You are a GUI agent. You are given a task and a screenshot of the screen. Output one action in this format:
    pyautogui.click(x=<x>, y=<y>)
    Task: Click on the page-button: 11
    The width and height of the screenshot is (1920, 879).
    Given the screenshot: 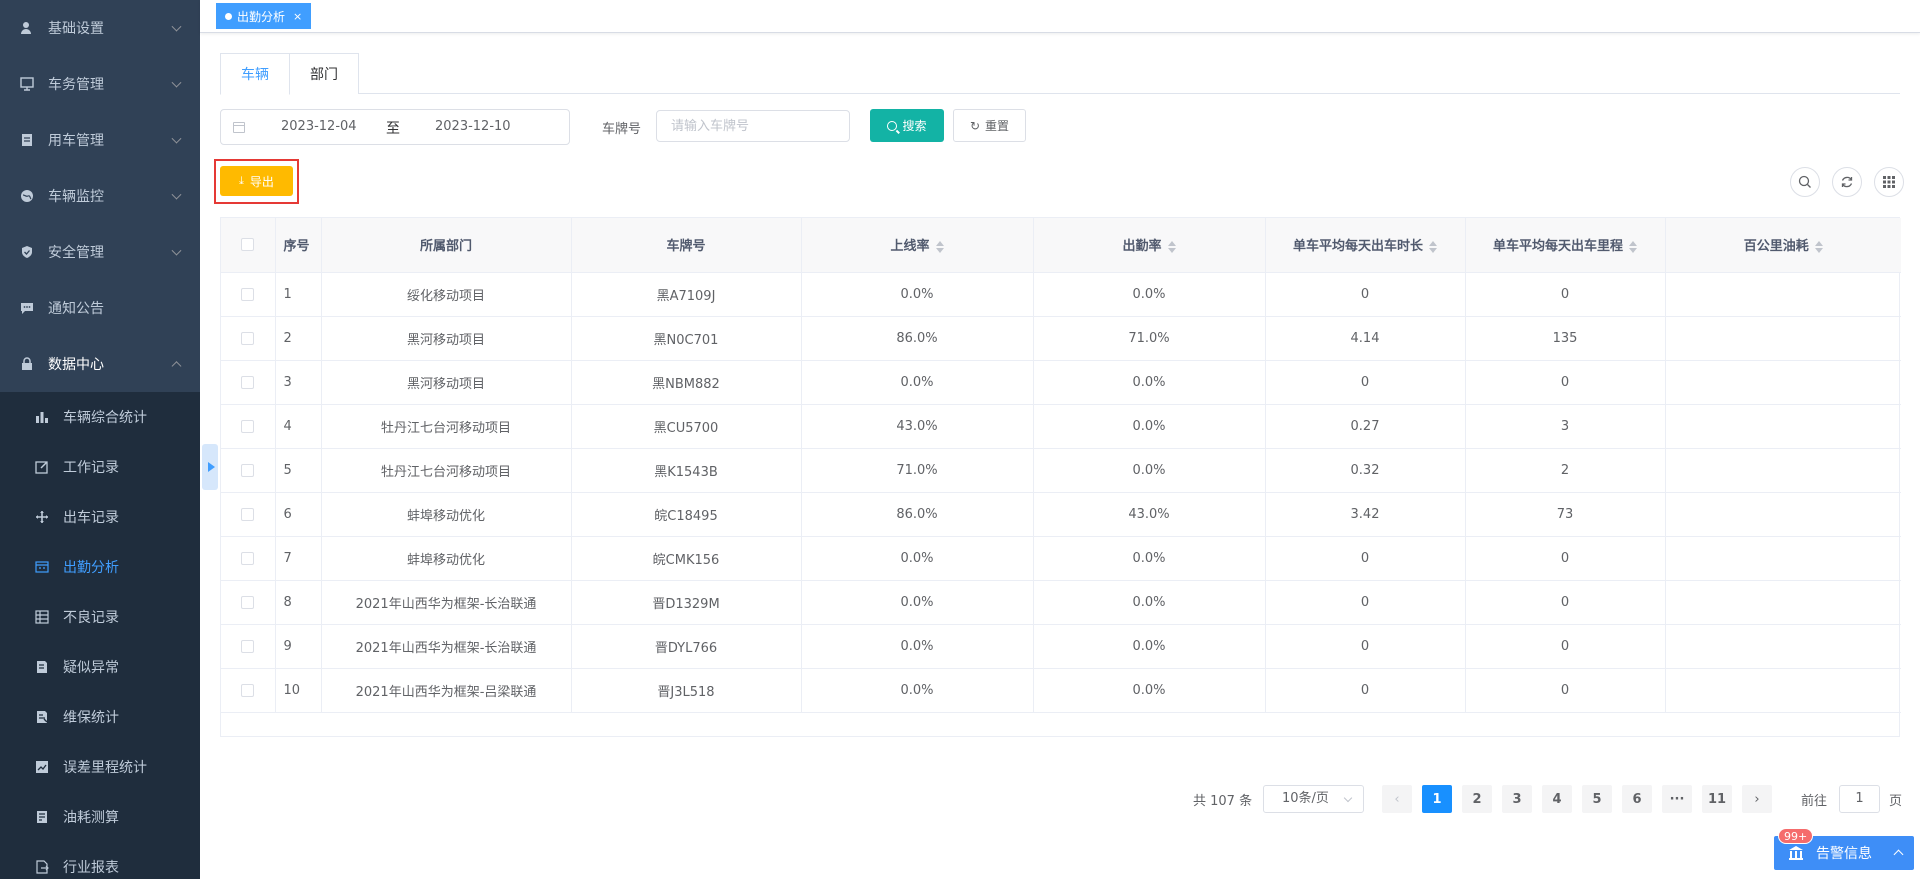 What is the action you would take?
    pyautogui.click(x=1717, y=799)
    